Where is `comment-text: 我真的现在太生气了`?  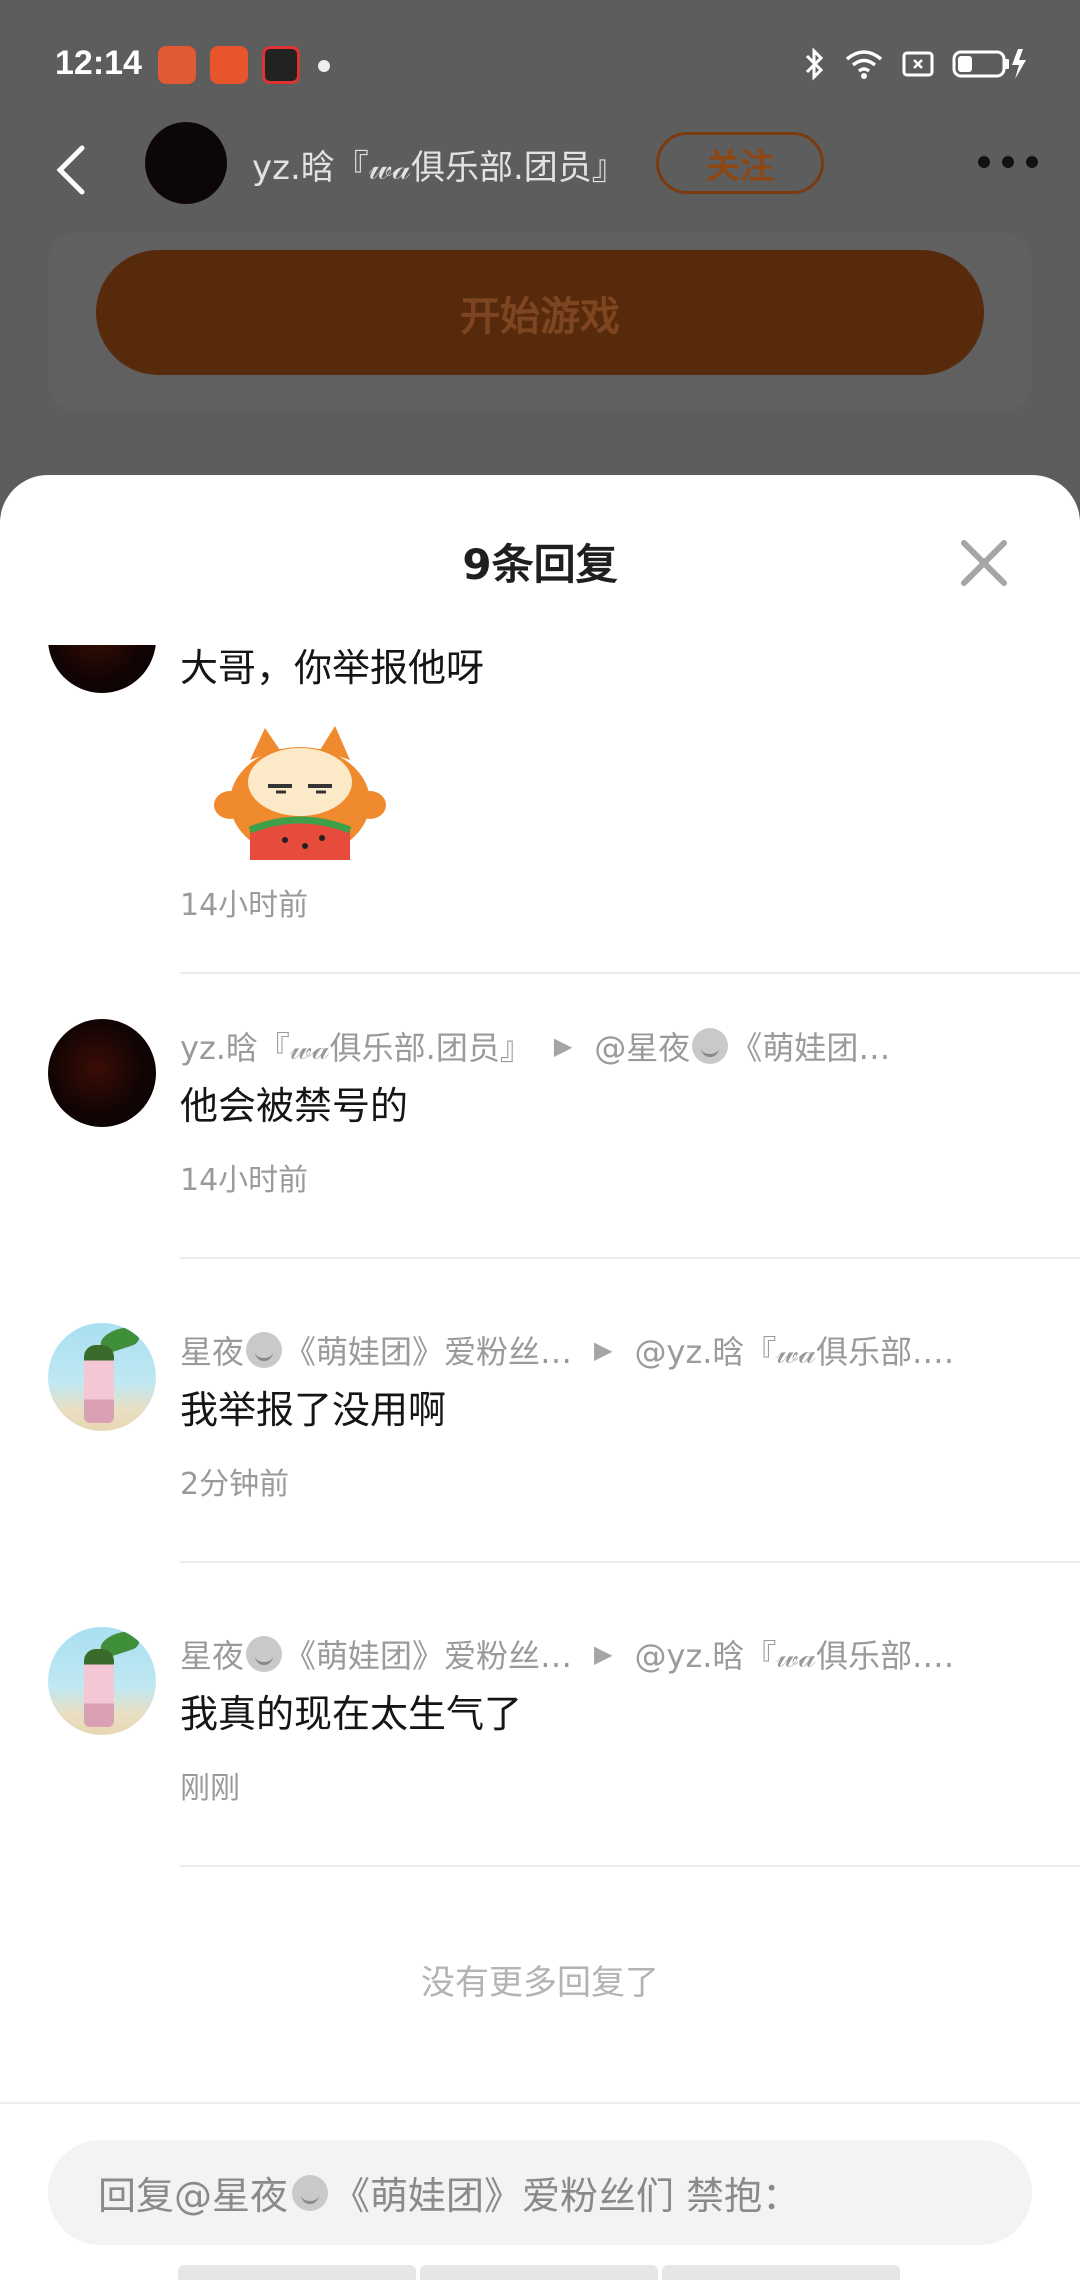
comment-text: 我真的现在太生气了 is located at coordinates (351, 1714).